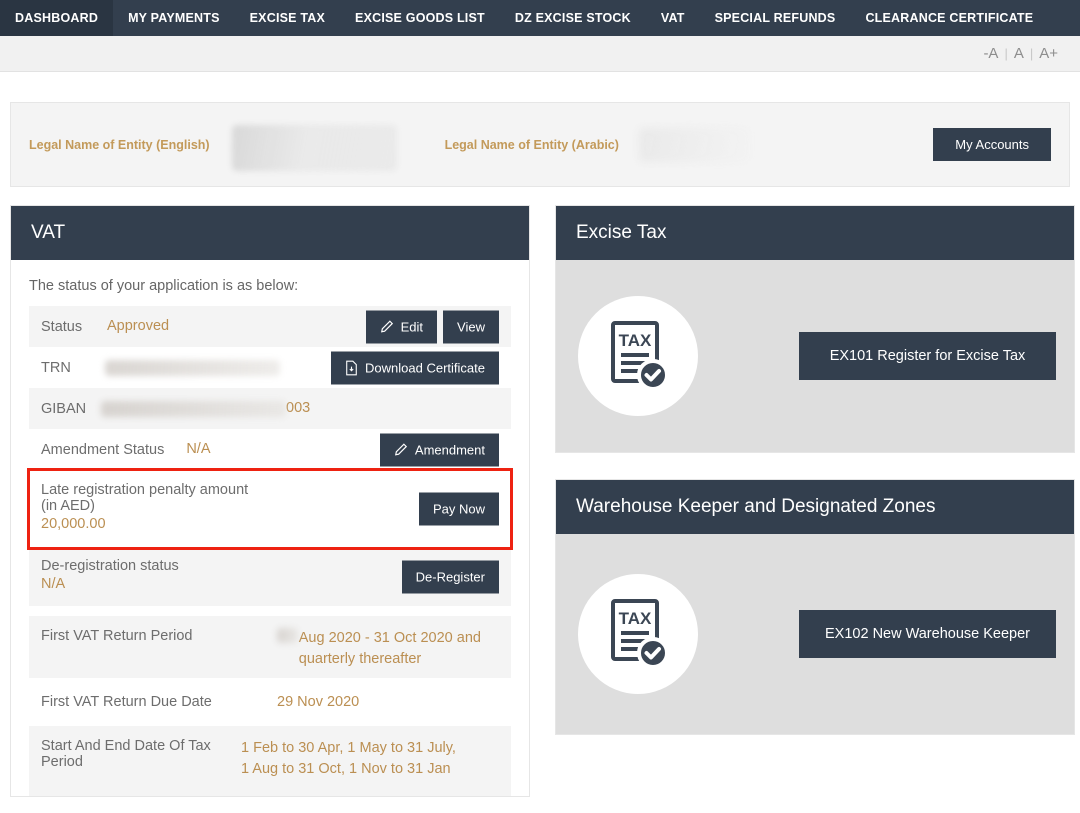  I want to click on download-certificate-button: Download Certificate, so click(415, 367).